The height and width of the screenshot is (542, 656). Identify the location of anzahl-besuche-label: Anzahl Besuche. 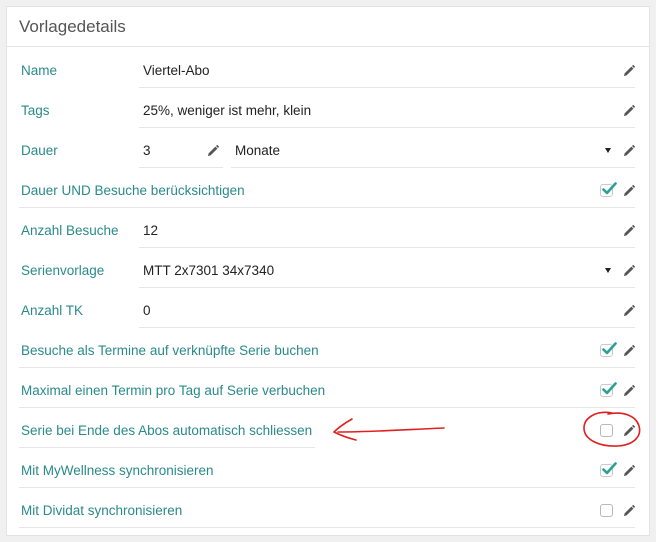
(70, 230).